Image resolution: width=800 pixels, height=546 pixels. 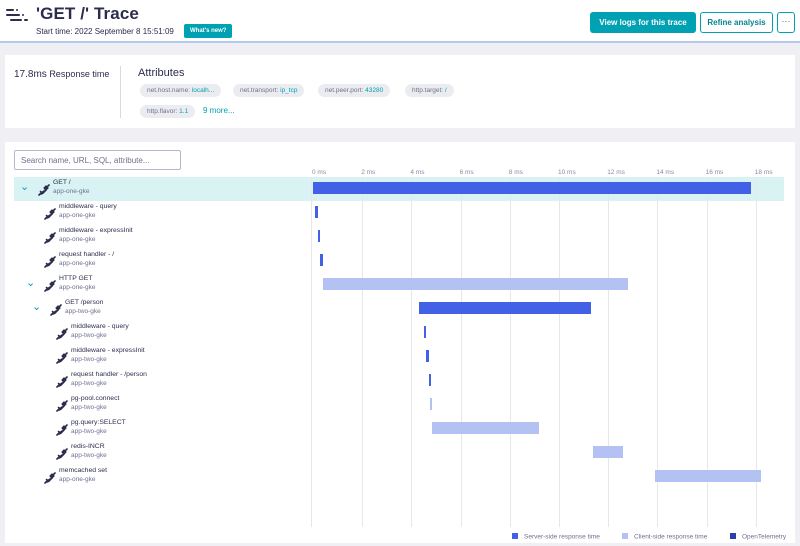 I want to click on page-title: 'GET /' Trace, so click(x=87, y=13).